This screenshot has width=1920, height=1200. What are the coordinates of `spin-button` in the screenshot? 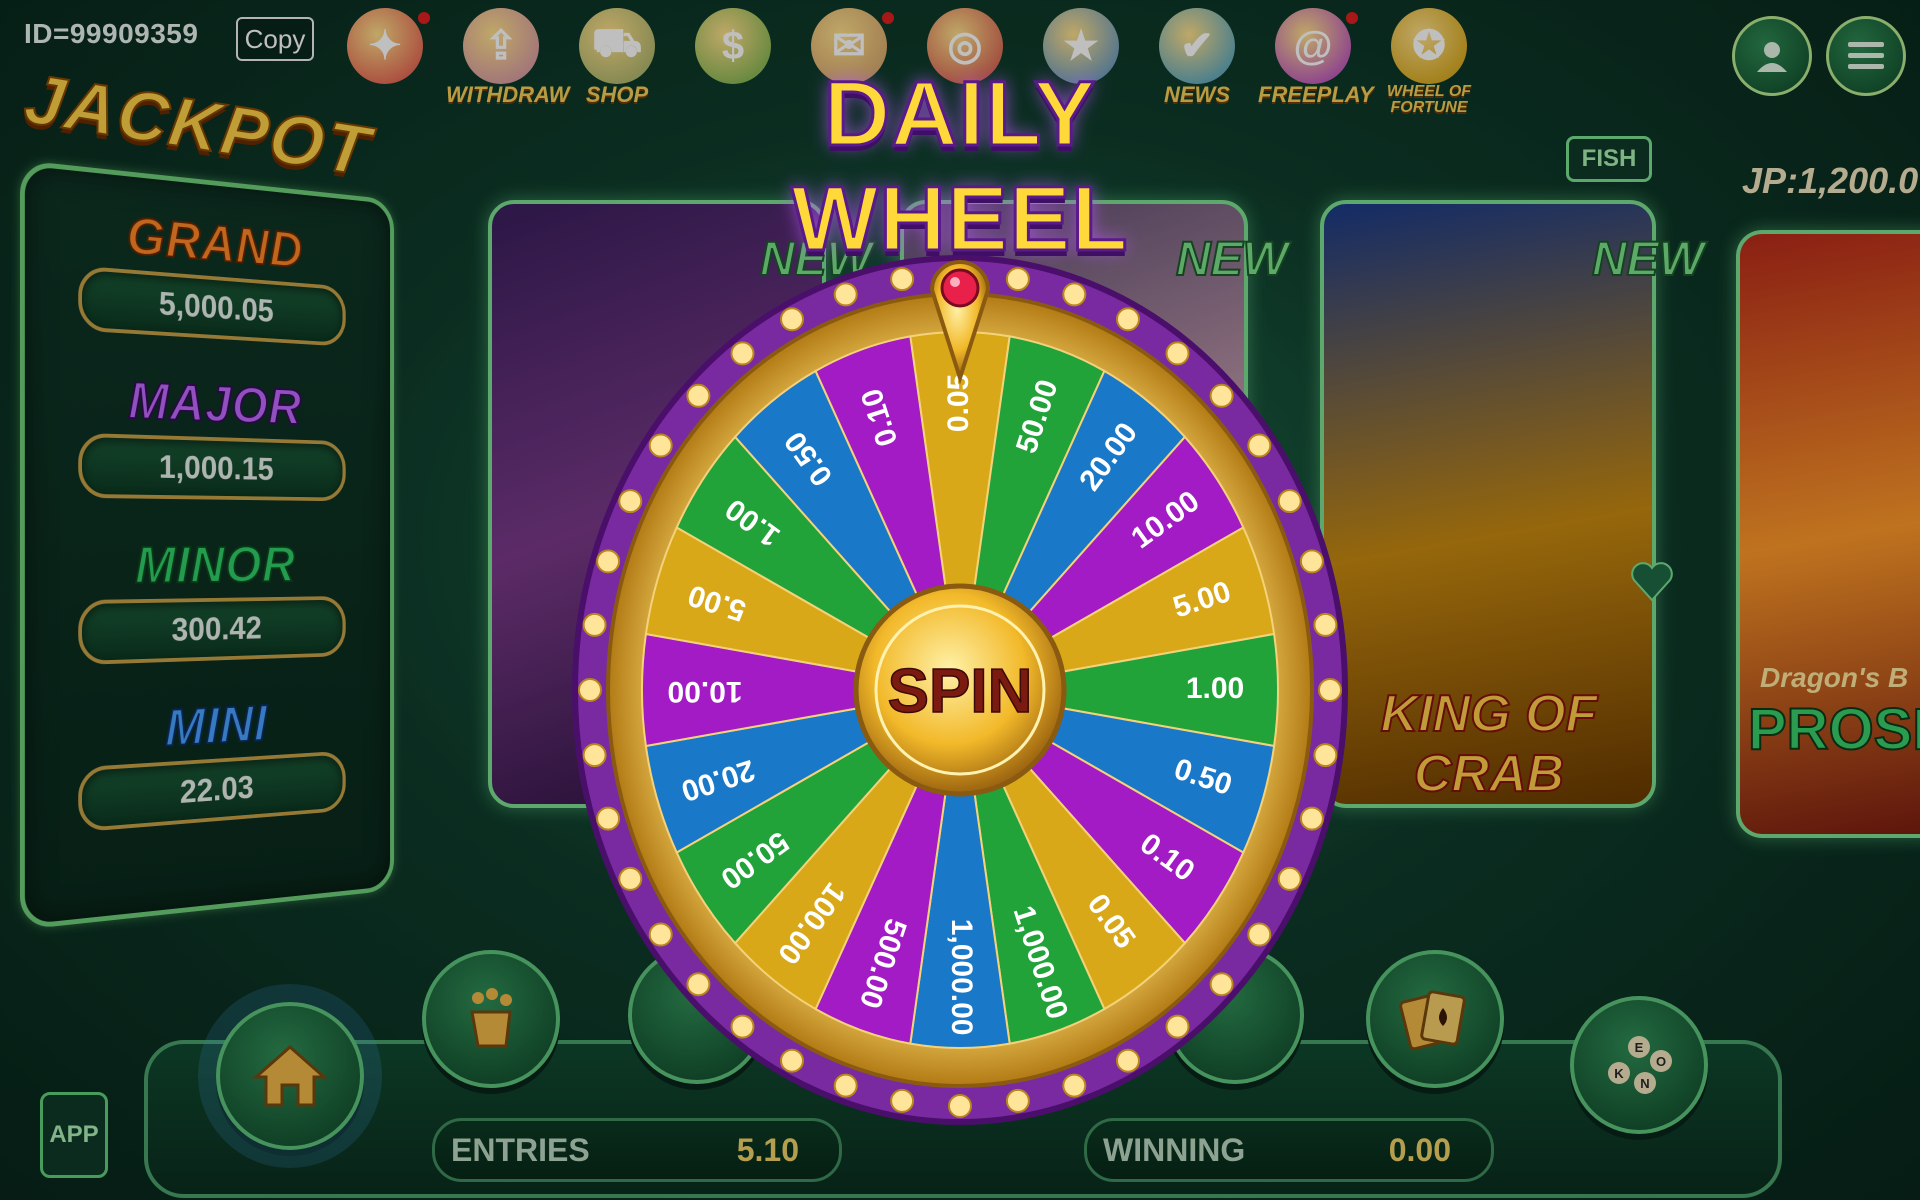 It's located at (961, 681).